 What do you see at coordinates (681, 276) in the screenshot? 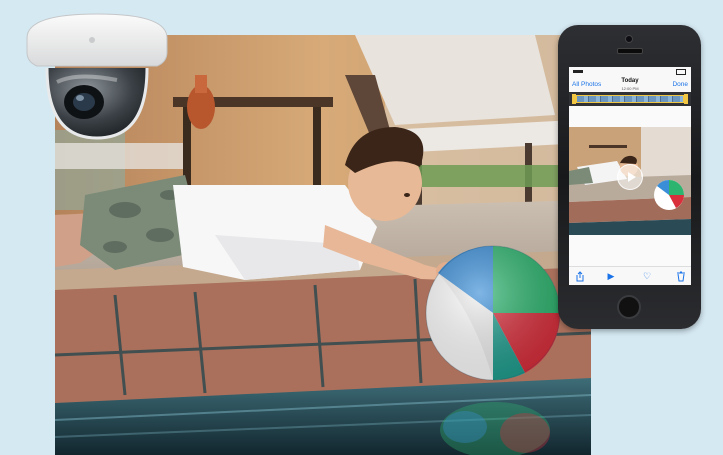
I see `trash-icon` at bounding box center [681, 276].